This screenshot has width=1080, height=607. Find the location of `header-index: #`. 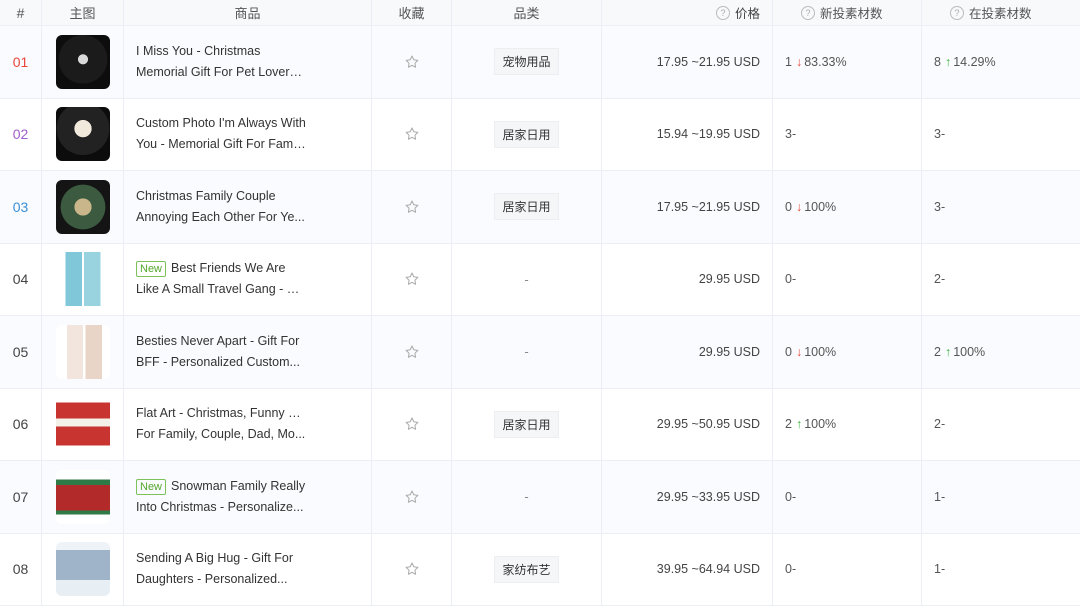

header-index: # is located at coordinates (21, 12).